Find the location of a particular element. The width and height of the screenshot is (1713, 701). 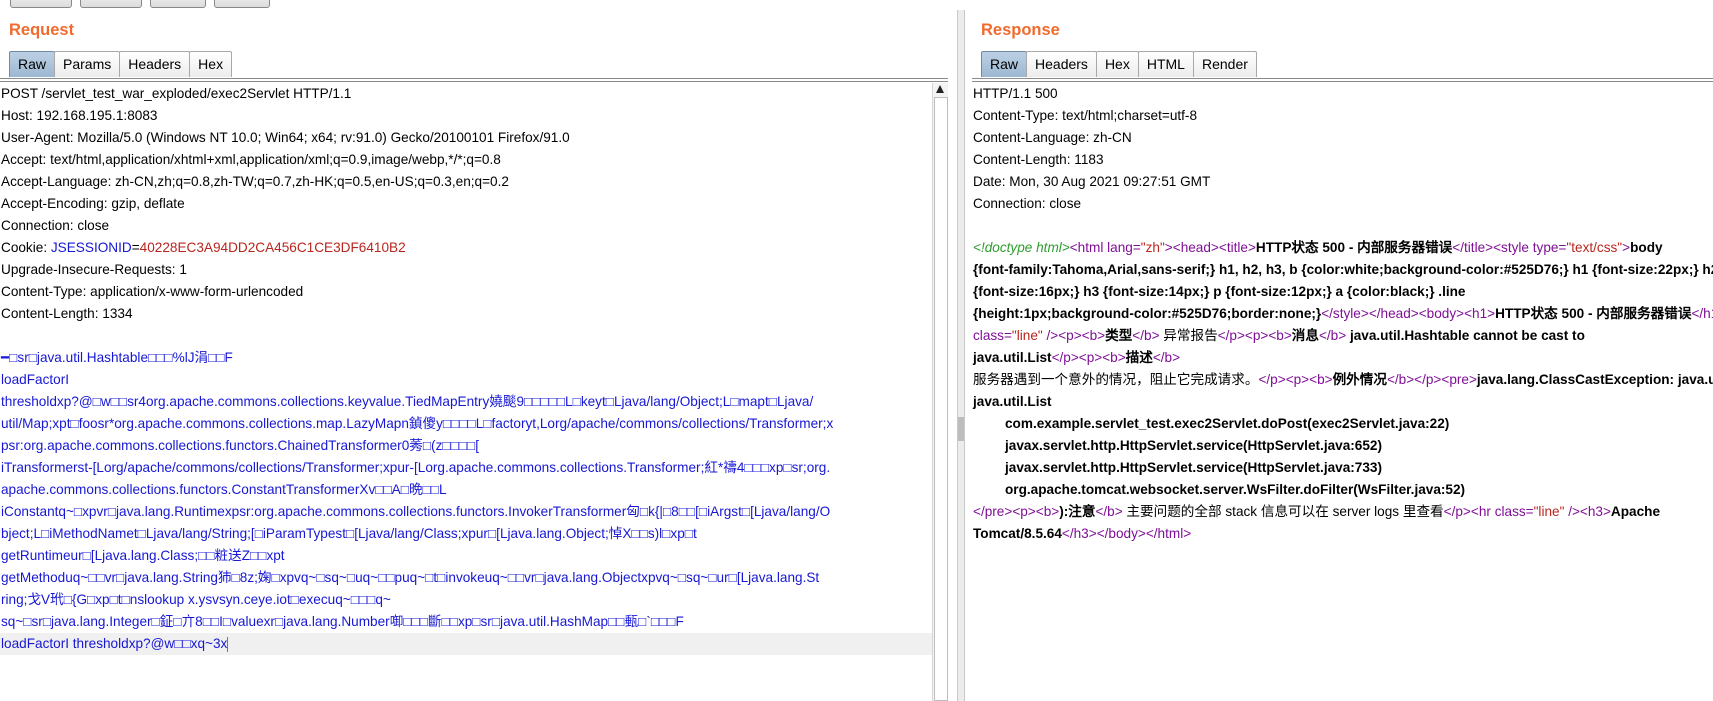

body-line-current: loadFactorI thresholdxp?@w□□xq~3x is located at coordinates (466, 644).